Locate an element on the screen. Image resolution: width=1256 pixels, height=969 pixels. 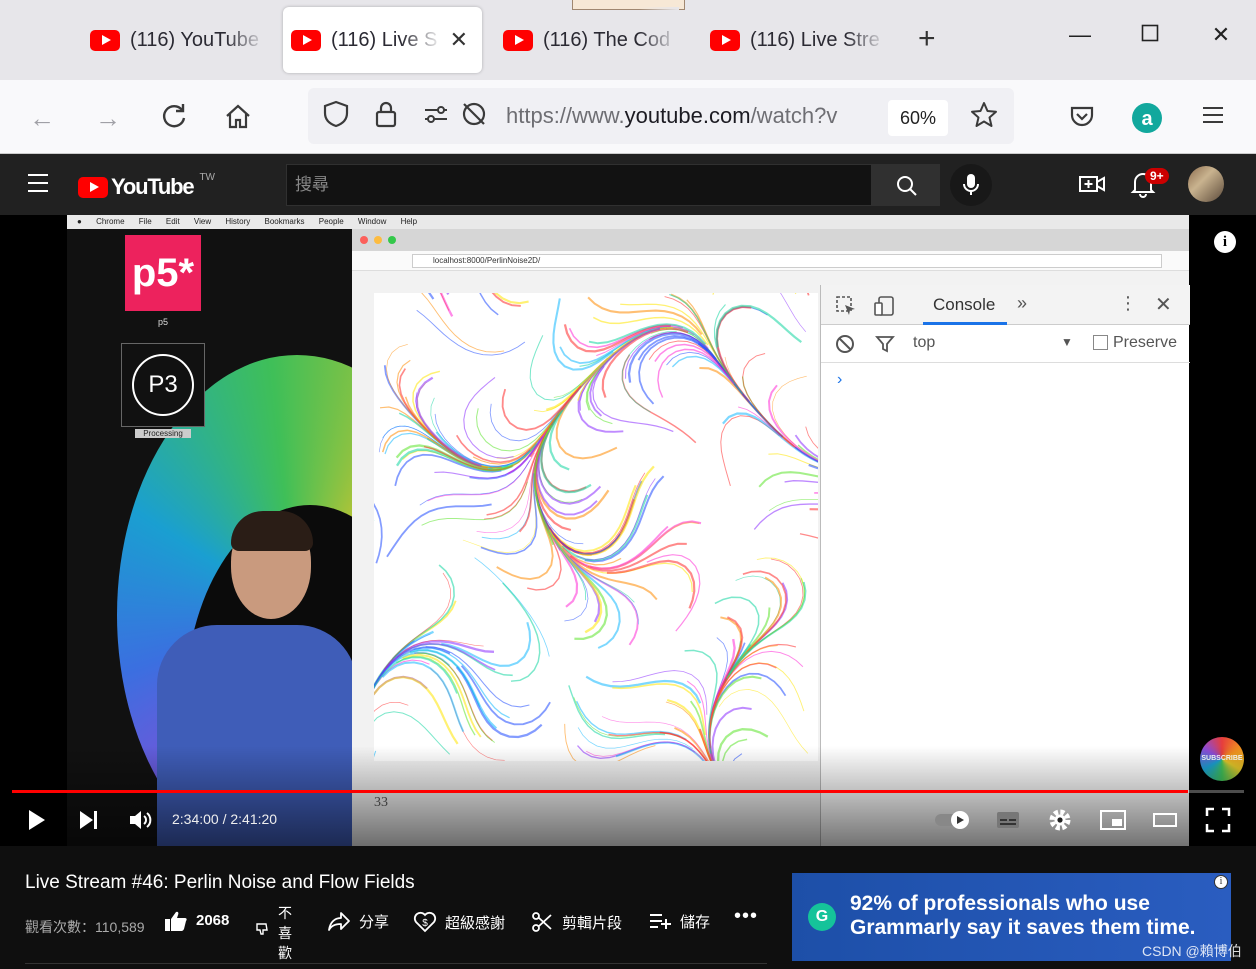
close-window-icon: ✕ is located at coordinates (1221, 35).